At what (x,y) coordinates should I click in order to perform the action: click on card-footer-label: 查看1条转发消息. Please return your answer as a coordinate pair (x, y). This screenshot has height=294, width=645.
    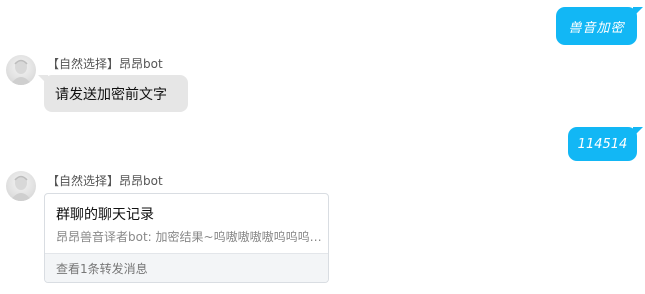
    Looking at the image, I should click on (102, 268).